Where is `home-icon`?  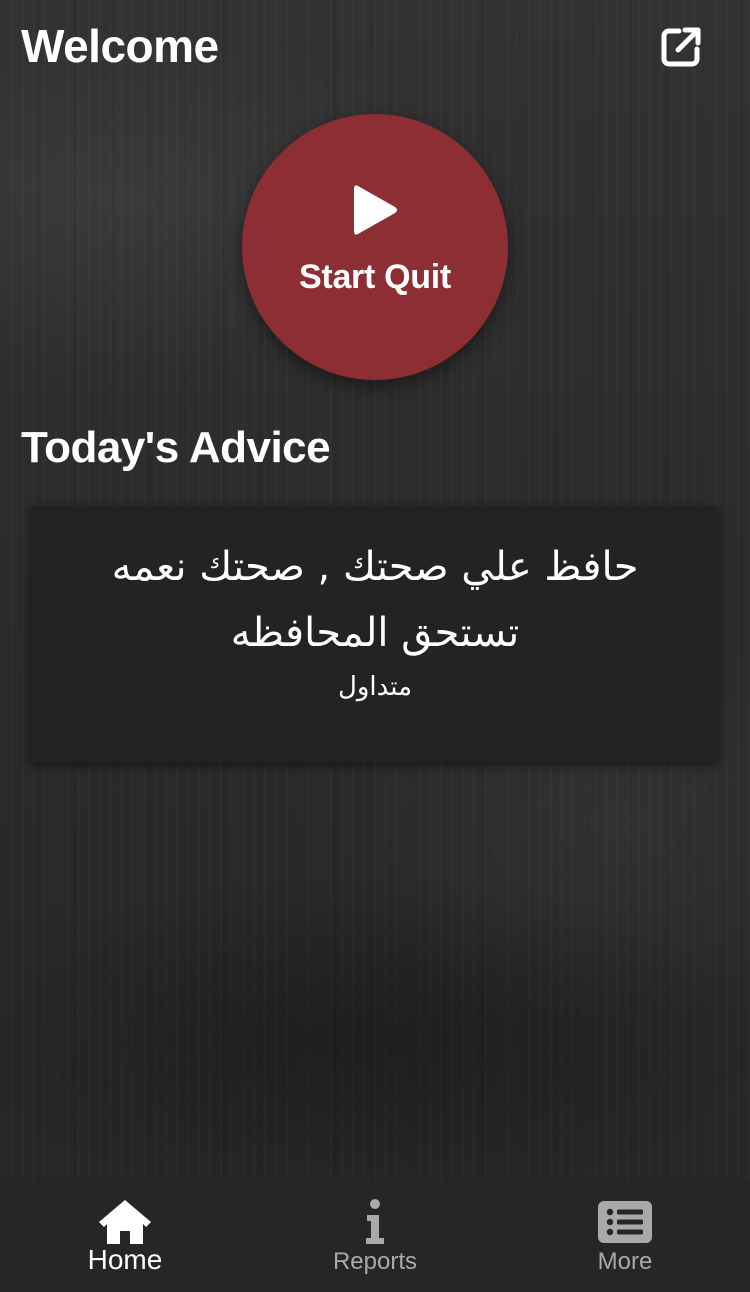 home-icon is located at coordinates (125, 1222).